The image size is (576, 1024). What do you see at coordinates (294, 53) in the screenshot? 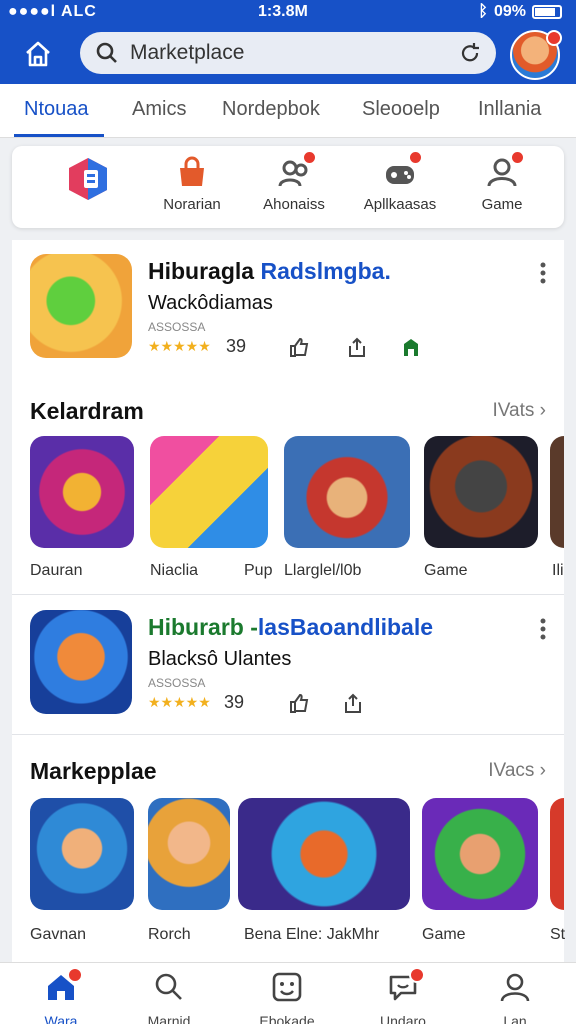
I see `search-input: Marketplace` at bounding box center [294, 53].